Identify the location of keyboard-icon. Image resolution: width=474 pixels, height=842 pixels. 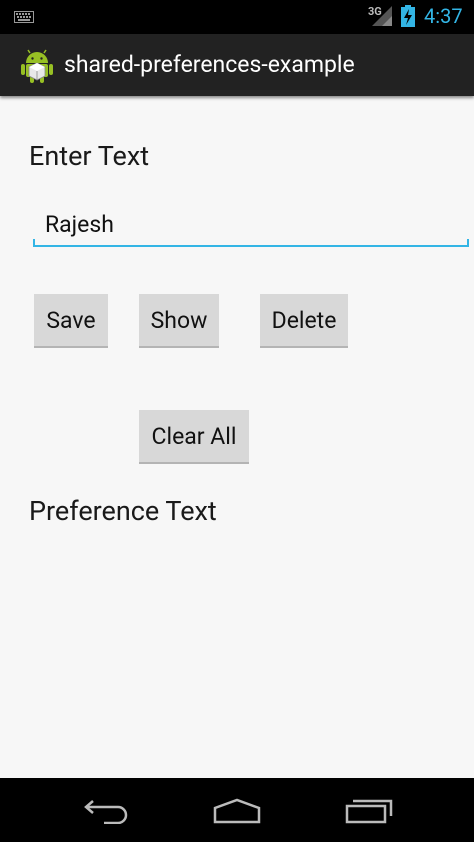
(24, 17).